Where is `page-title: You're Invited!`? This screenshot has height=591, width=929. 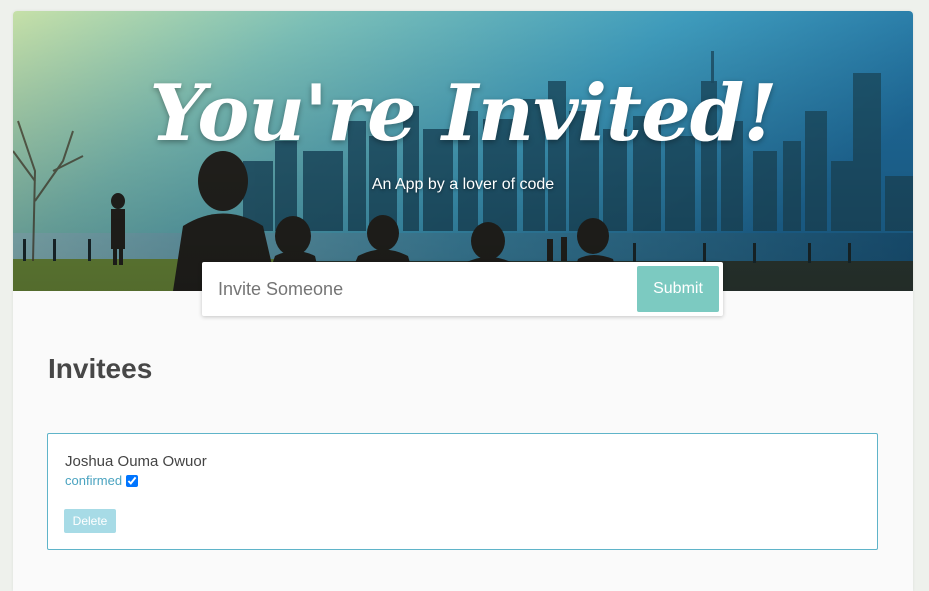 page-title: You're Invited! is located at coordinates (463, 113).